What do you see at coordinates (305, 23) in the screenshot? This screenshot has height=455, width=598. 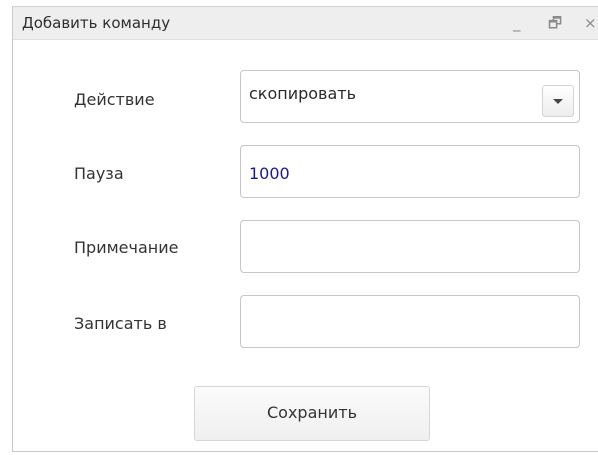 I see `dialog-titlebar: Добавить команду _ 🗗 ×` at bounding box center [305, 23].